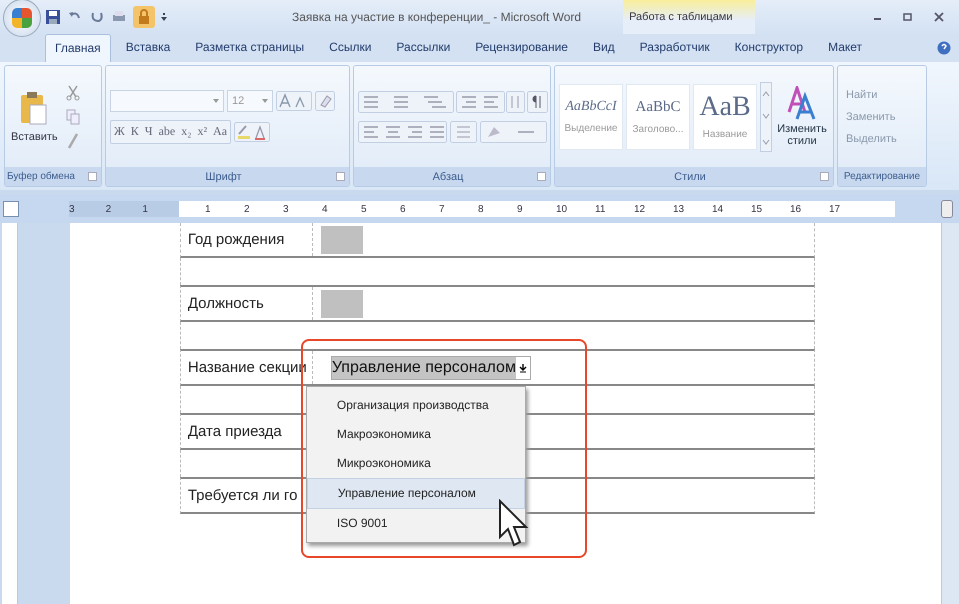  I want to click on office-button, so click(22, 18).